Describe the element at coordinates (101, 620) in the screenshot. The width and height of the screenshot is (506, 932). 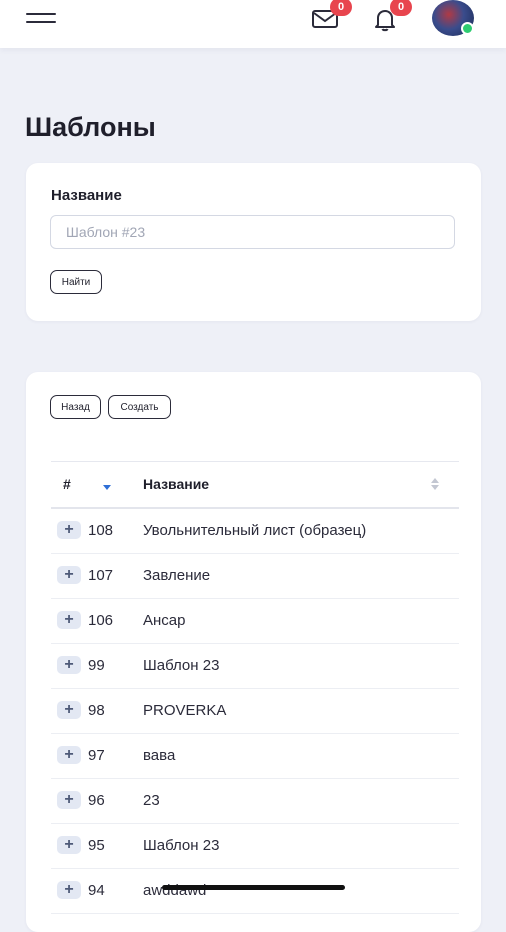
I see `row-id: 106` at that location.